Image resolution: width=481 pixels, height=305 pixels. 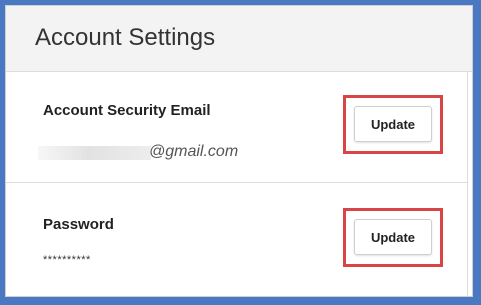 What do you see at coordinates (194, 151) in the screenshot?
I see `email-domain-text: @gmail.com` at bounding box center [194, 151].